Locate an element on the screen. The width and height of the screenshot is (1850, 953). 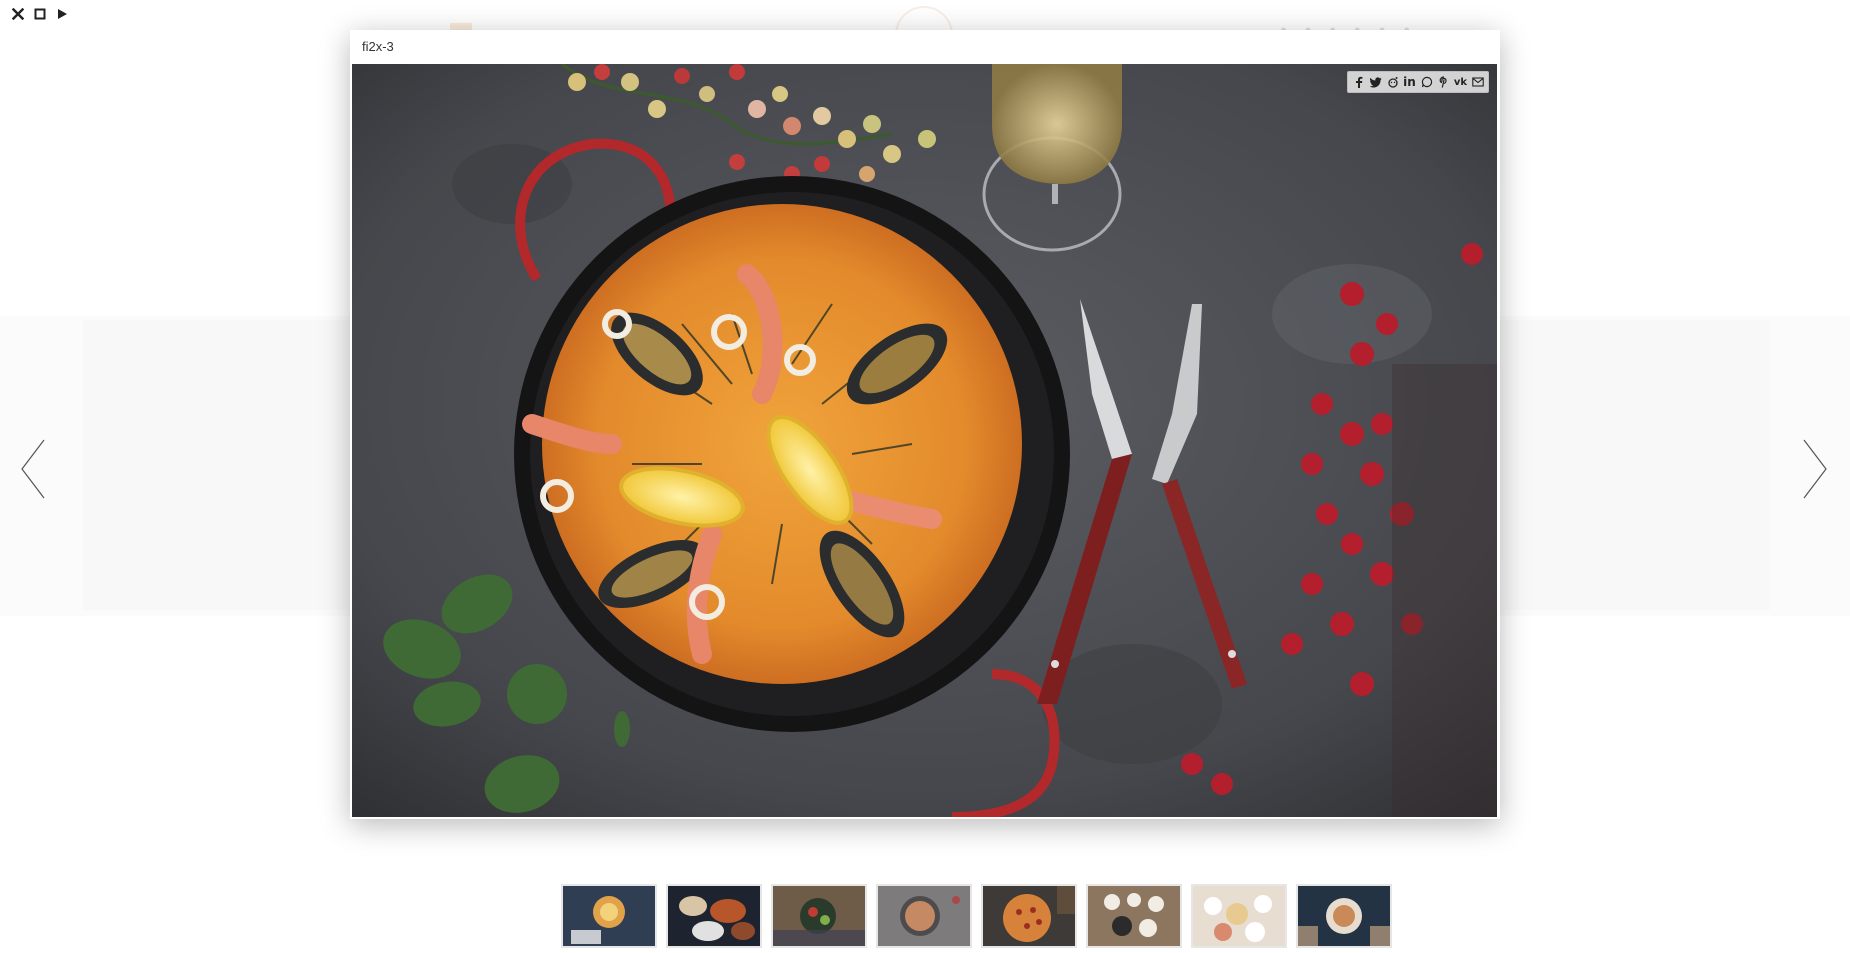
play-icon is located at coordinates (62, 14).